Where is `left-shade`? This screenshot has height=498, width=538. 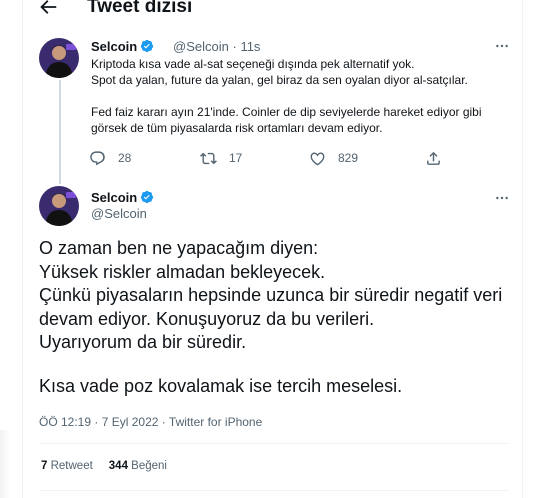 left-shade is located at coordinates (5, 464).